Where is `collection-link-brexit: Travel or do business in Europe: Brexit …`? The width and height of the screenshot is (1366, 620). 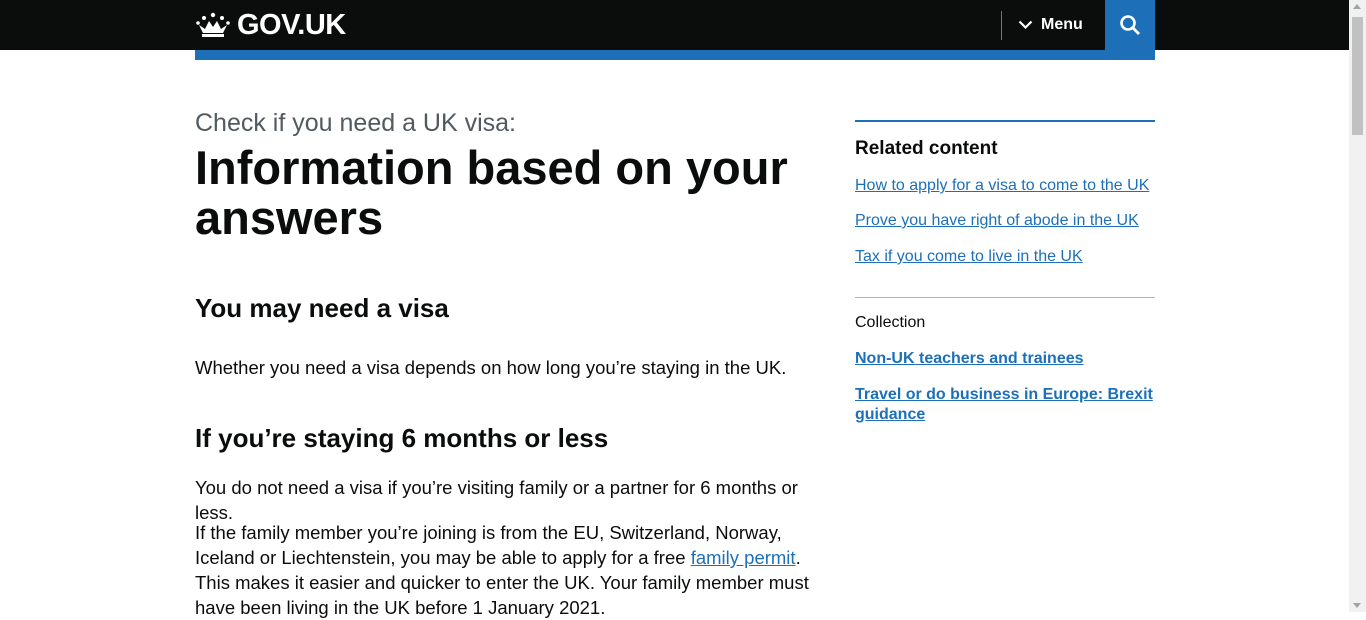 collection-link-brexit: Travel or do business in Europe: Brexit … is located at coordinates (1005, 405).